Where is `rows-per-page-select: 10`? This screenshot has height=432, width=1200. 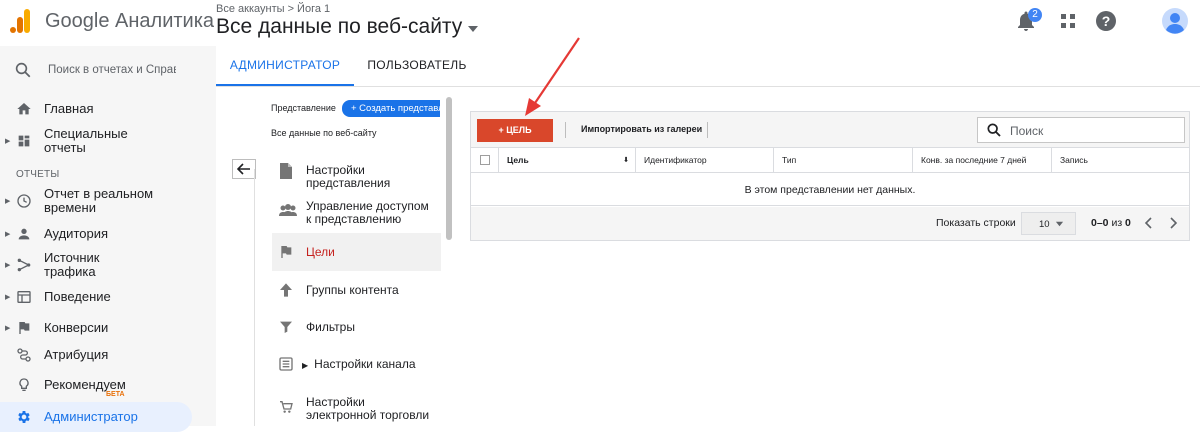 rows-per-page-select: 10 is located at coordinates (1048, 223).